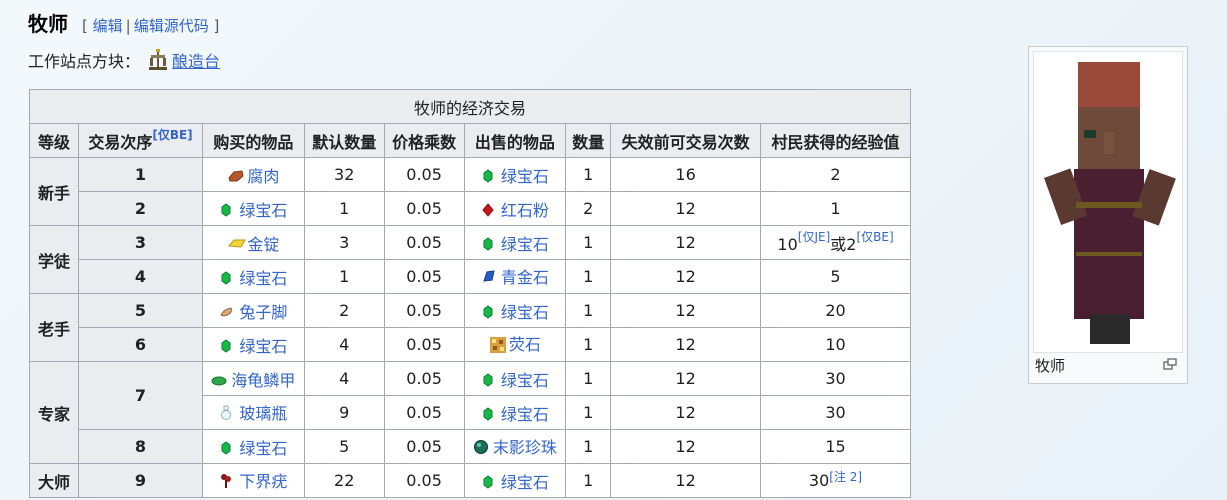  Describe the element at coordinates (108, 26) in the screenshot. I see `edit-link: 编辑` at that location.